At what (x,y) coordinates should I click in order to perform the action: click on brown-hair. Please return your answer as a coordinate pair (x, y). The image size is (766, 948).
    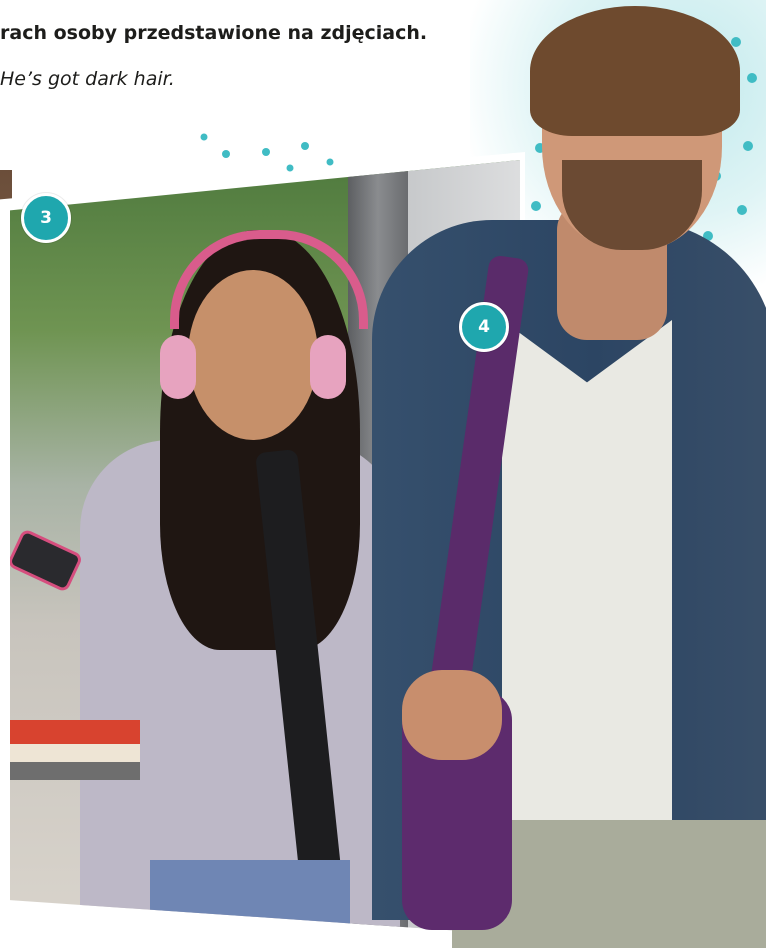
    Looking at the image, I should click on (635, 71).